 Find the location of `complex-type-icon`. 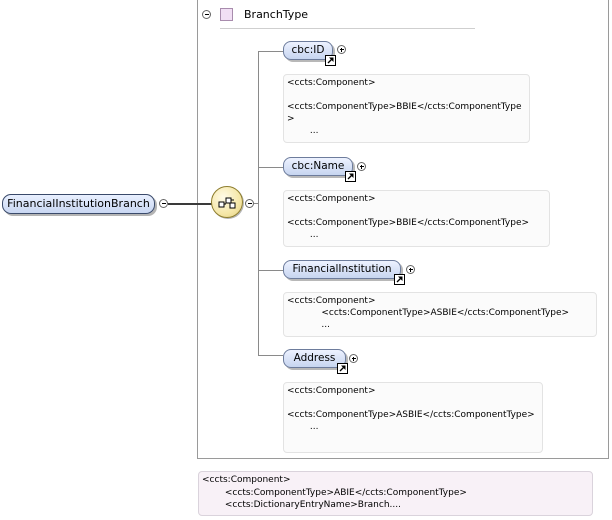

complex-type-icon is located at coordinates (226, 14).